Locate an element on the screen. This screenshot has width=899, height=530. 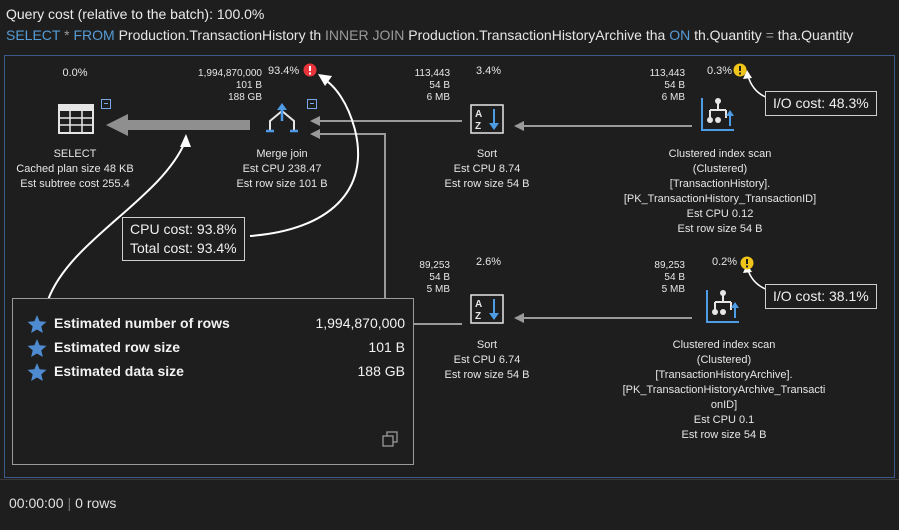
scan-top-rows: 113,443 is located at coordinates (667, 73).